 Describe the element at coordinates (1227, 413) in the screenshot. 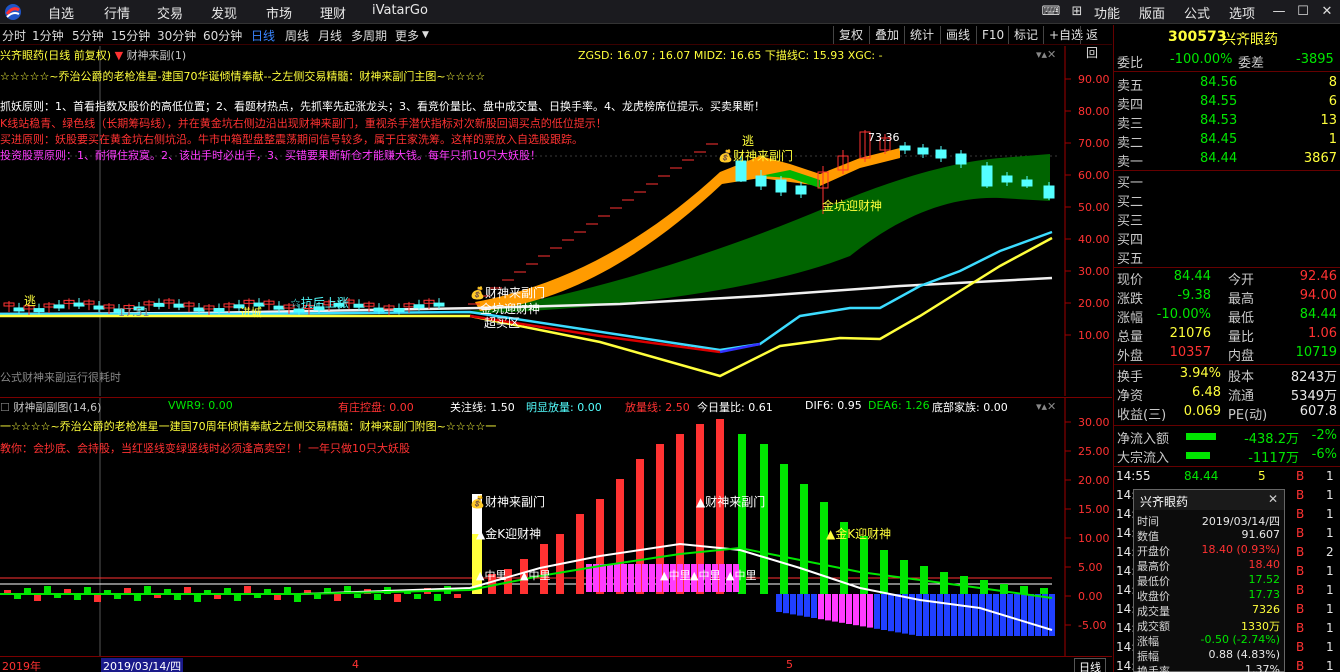

I see `share-row-2: 收益(三) 0.069 PE(动) 607.8` at that location.